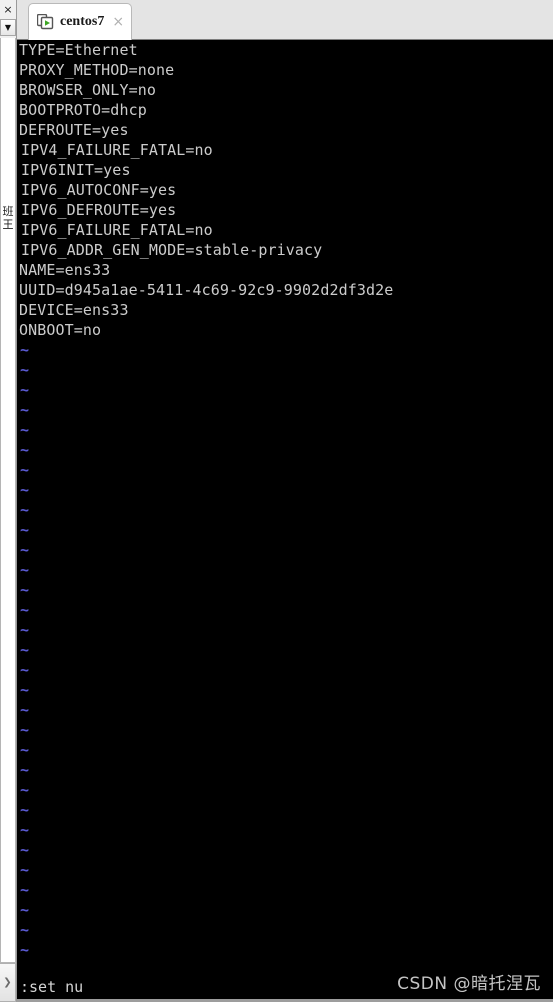  I want to click on tab-strip: centos7 ×, so click(285, 20).